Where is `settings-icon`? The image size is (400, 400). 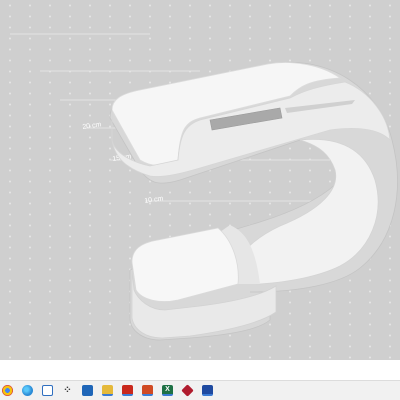 settings-icon is located at coordinates (87, 390).